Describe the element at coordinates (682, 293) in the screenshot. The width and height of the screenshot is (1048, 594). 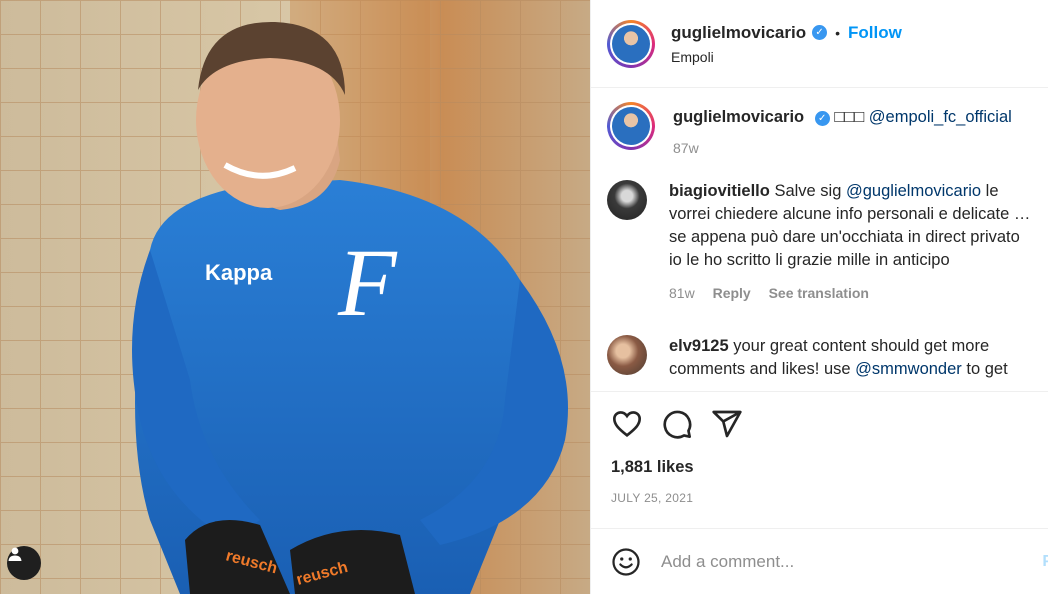
I see `comment-time: 81w` at that location.